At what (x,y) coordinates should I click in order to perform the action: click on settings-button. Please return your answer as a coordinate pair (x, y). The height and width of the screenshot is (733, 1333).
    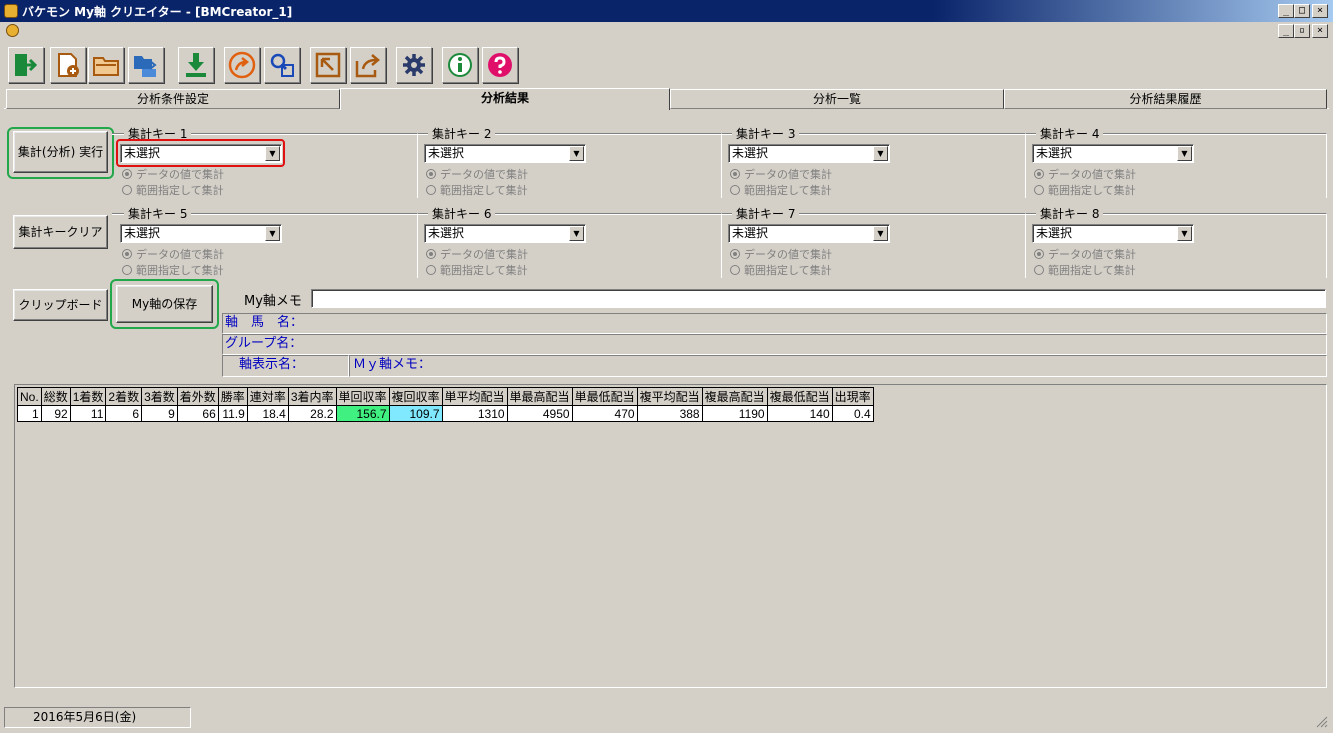
    Looking at the image, I should click on (414, 65).